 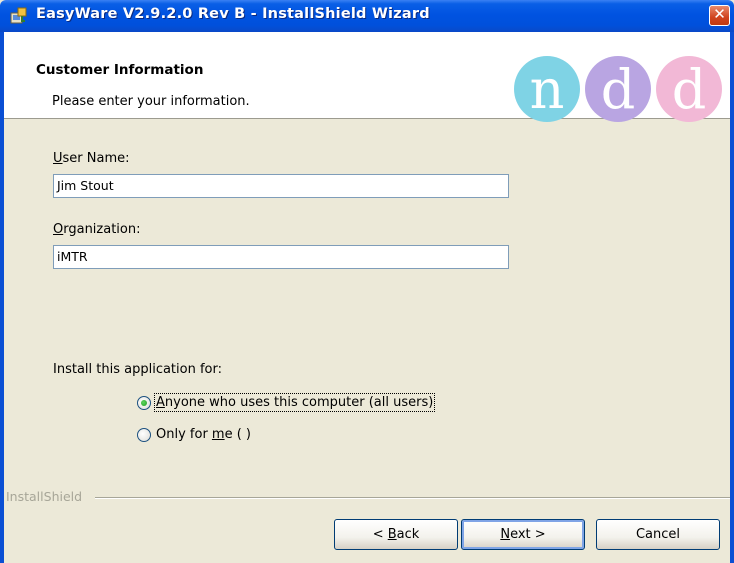 I want to click on svg-text: n, so click(x=547, y=89).